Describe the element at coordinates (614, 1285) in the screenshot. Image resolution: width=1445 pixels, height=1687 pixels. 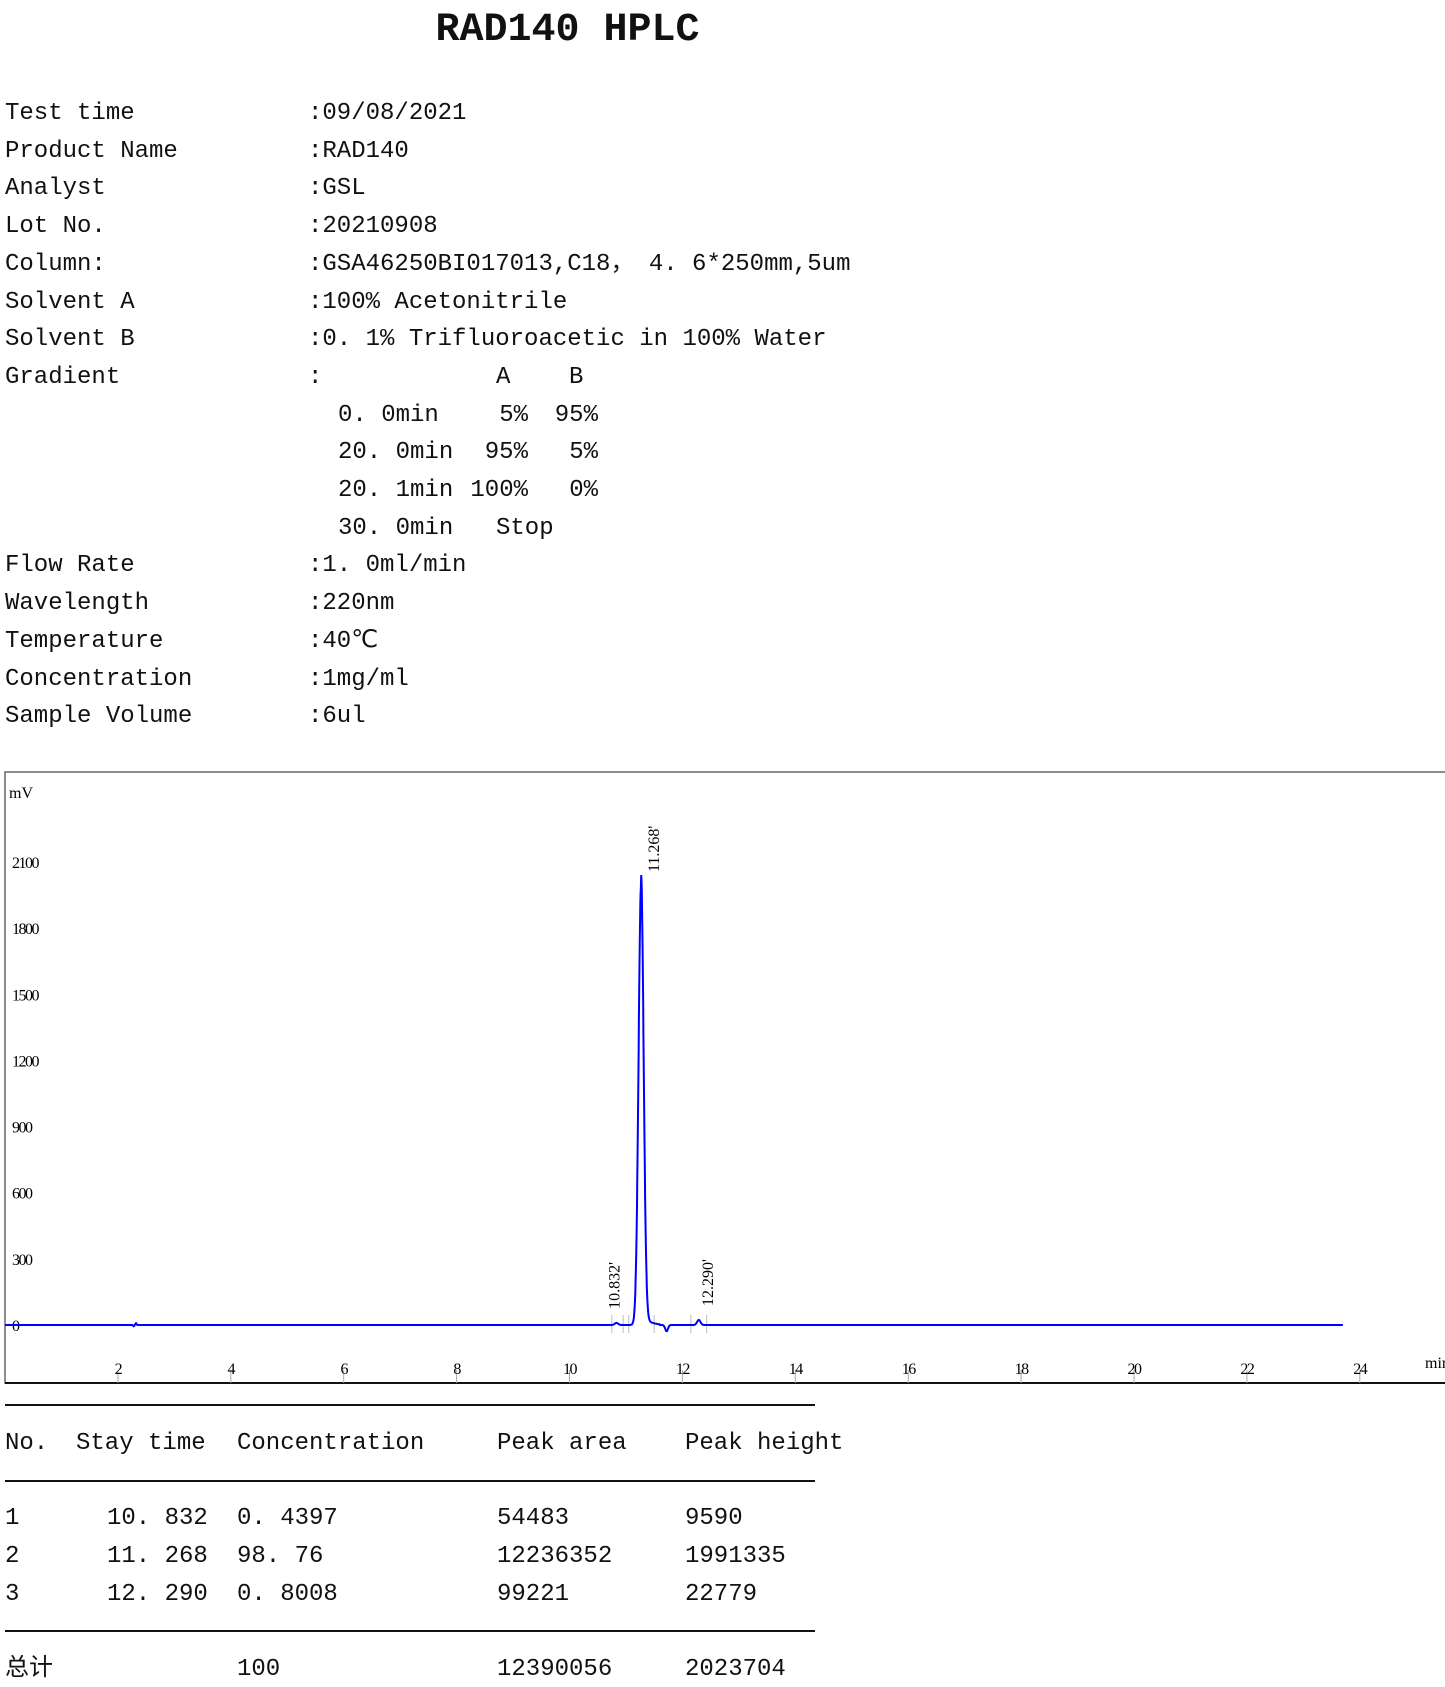
I see `peak-label: 10.832'` at that location.